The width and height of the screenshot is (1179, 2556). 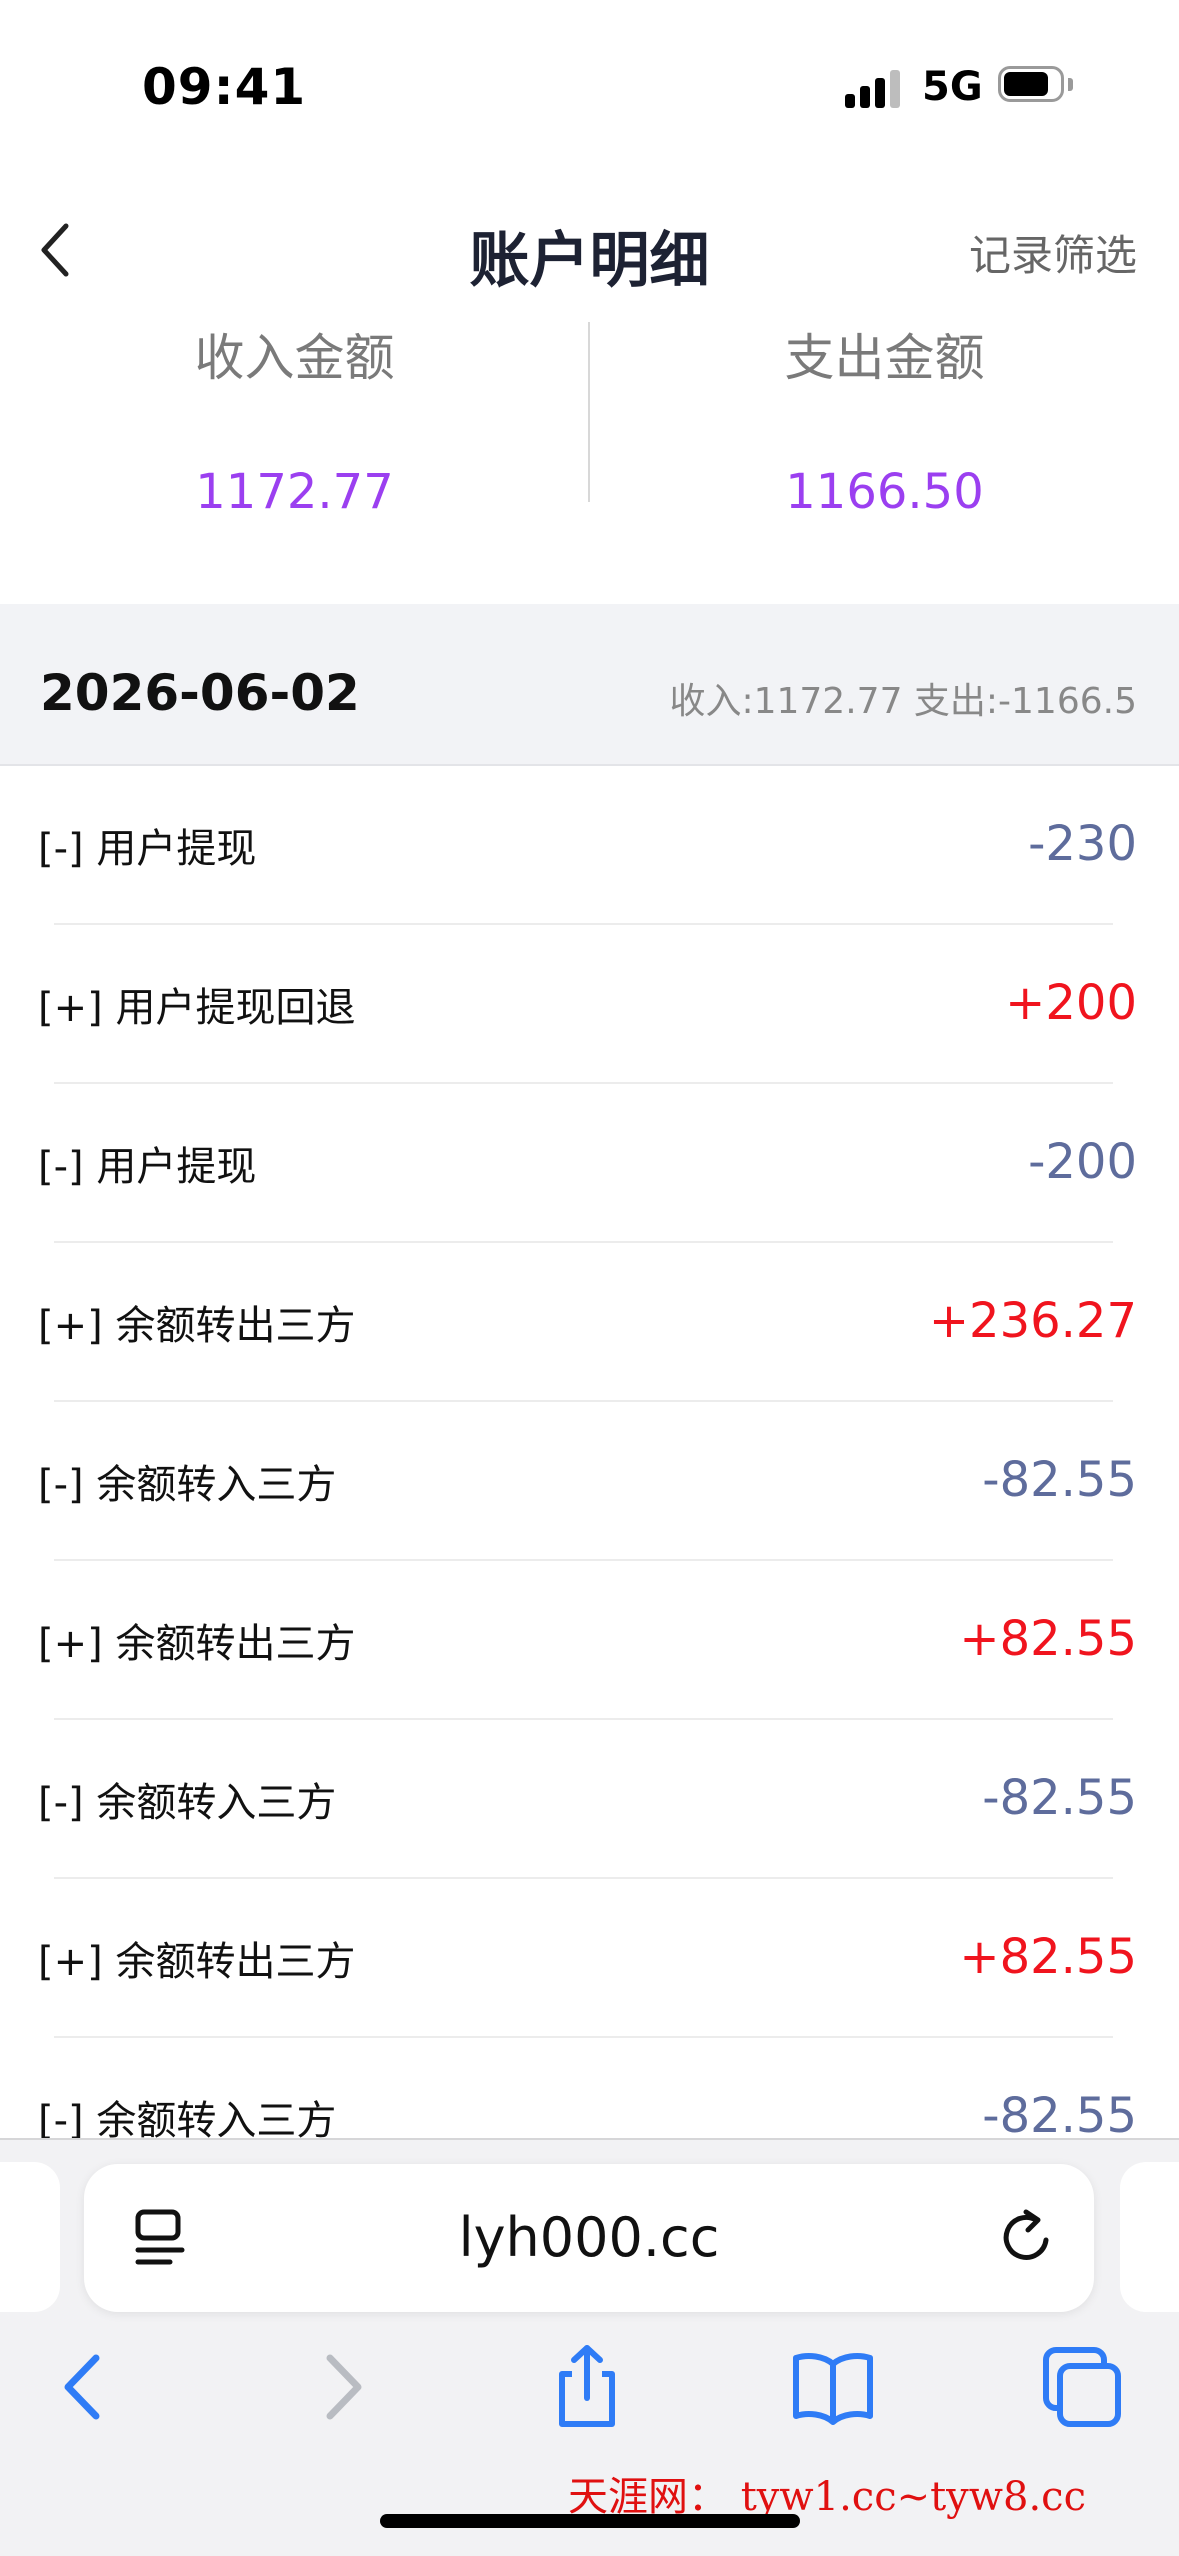 I want to click on transaction-label: [+] 用户提现回退, so click(x=197, y=1008).